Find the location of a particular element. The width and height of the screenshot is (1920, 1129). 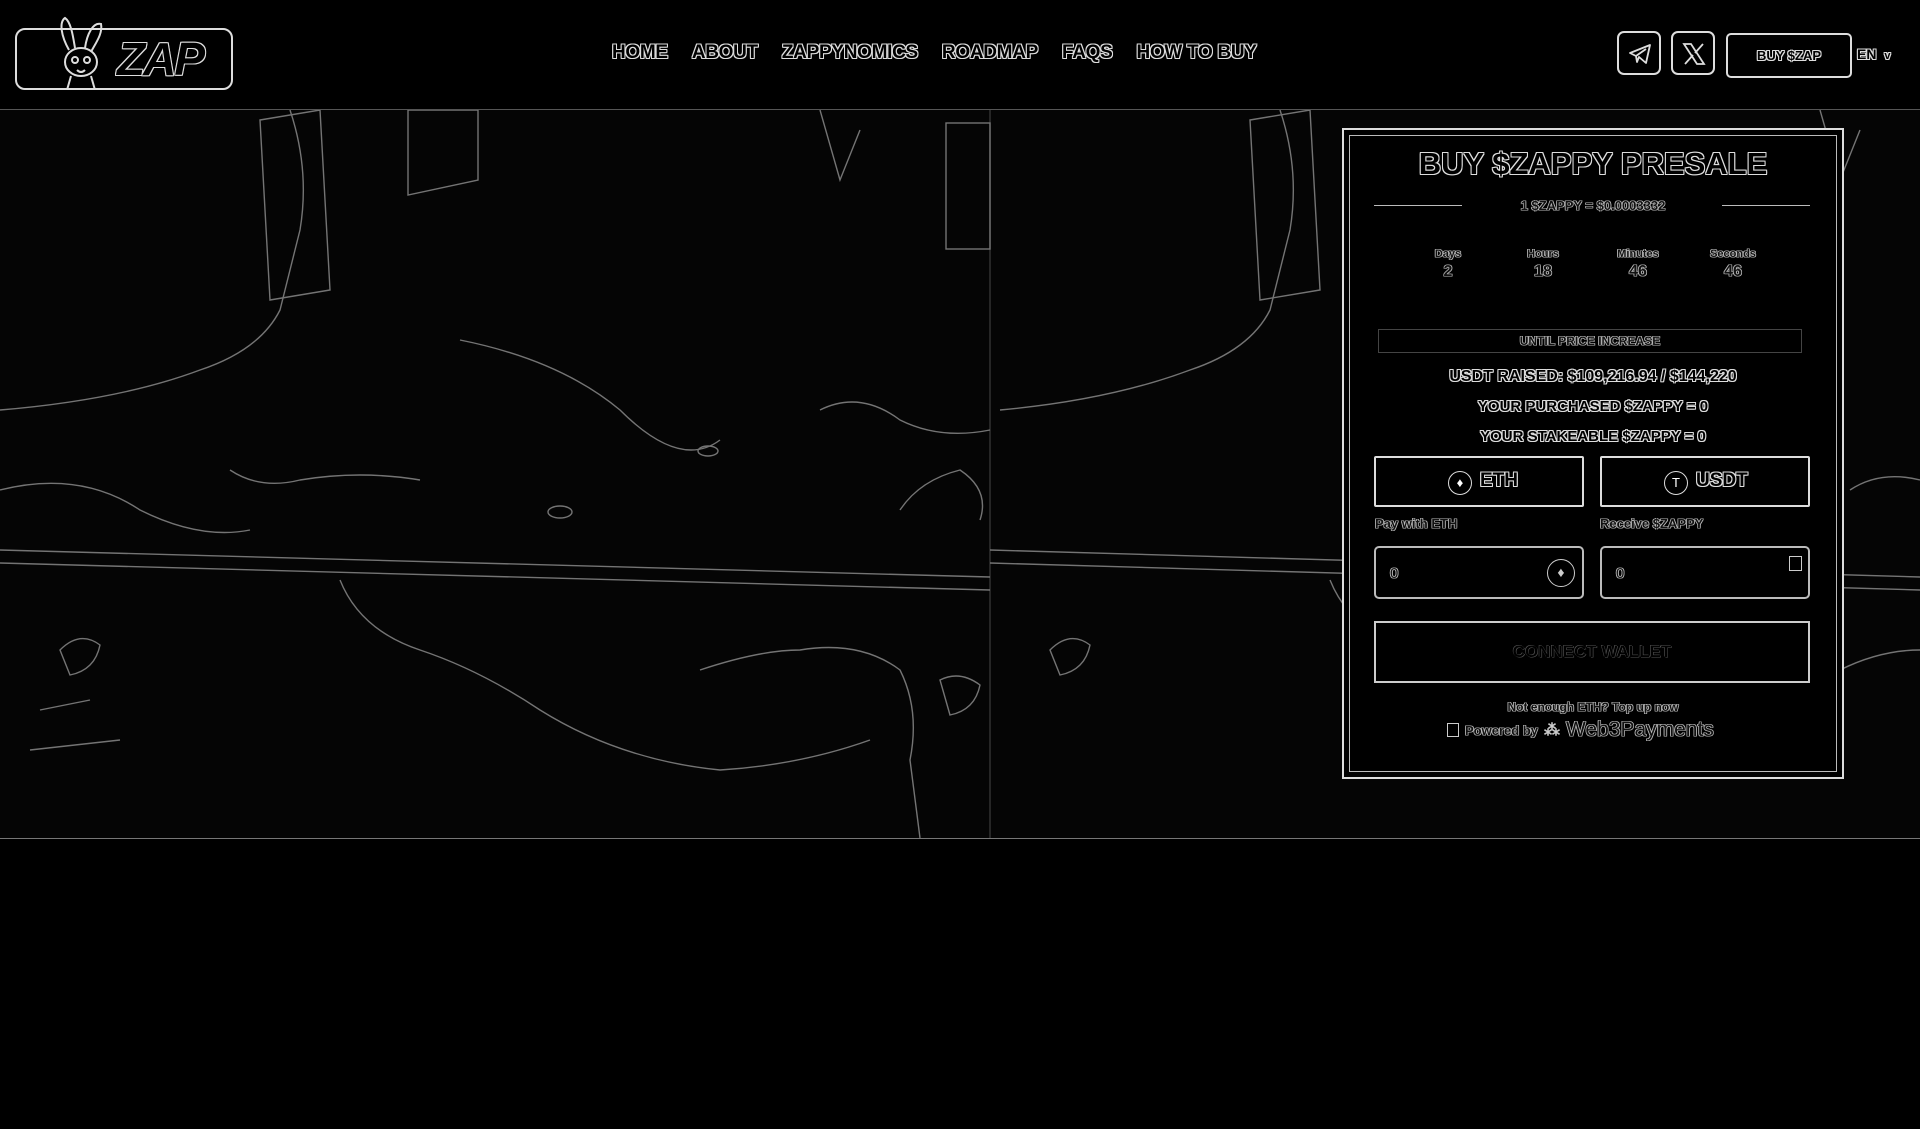

powered-by-label: Powered by is located at coordinates (1501, 730).